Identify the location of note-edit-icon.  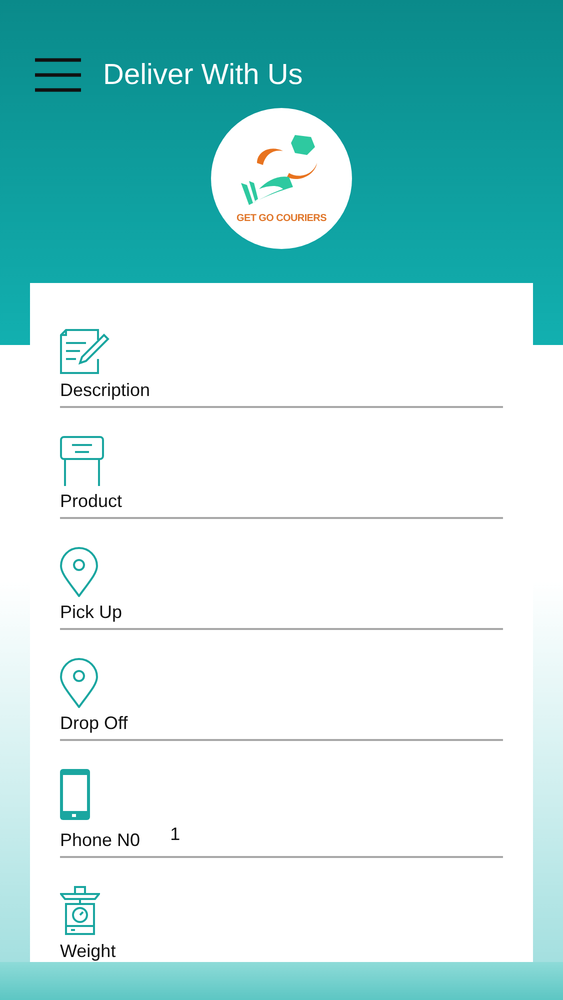
(85, 352).